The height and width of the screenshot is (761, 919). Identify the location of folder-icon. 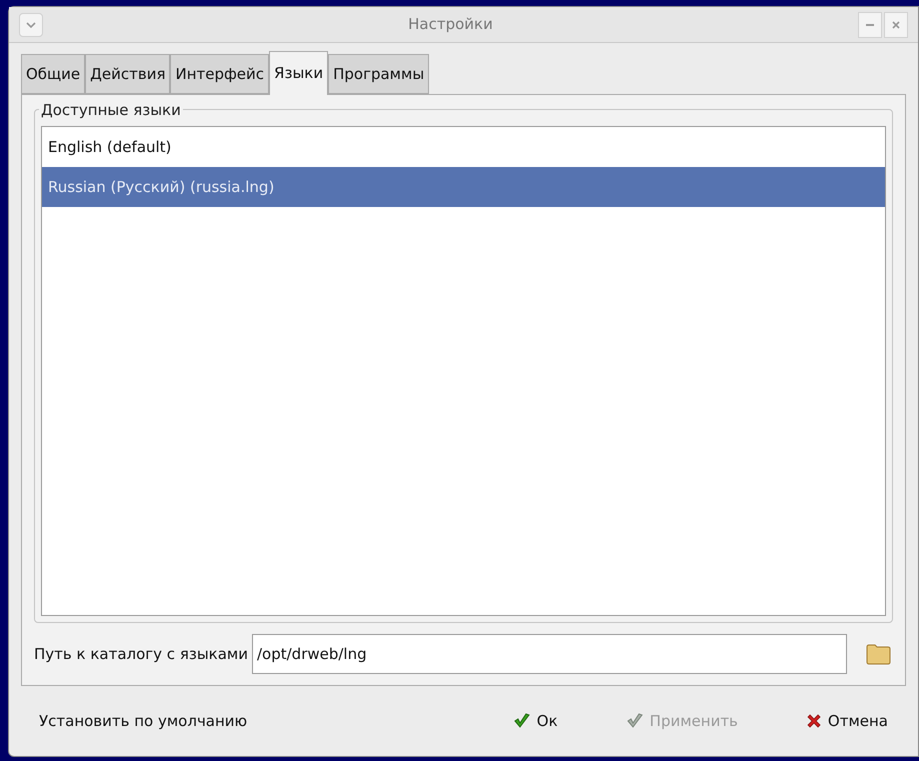
(879, 654).